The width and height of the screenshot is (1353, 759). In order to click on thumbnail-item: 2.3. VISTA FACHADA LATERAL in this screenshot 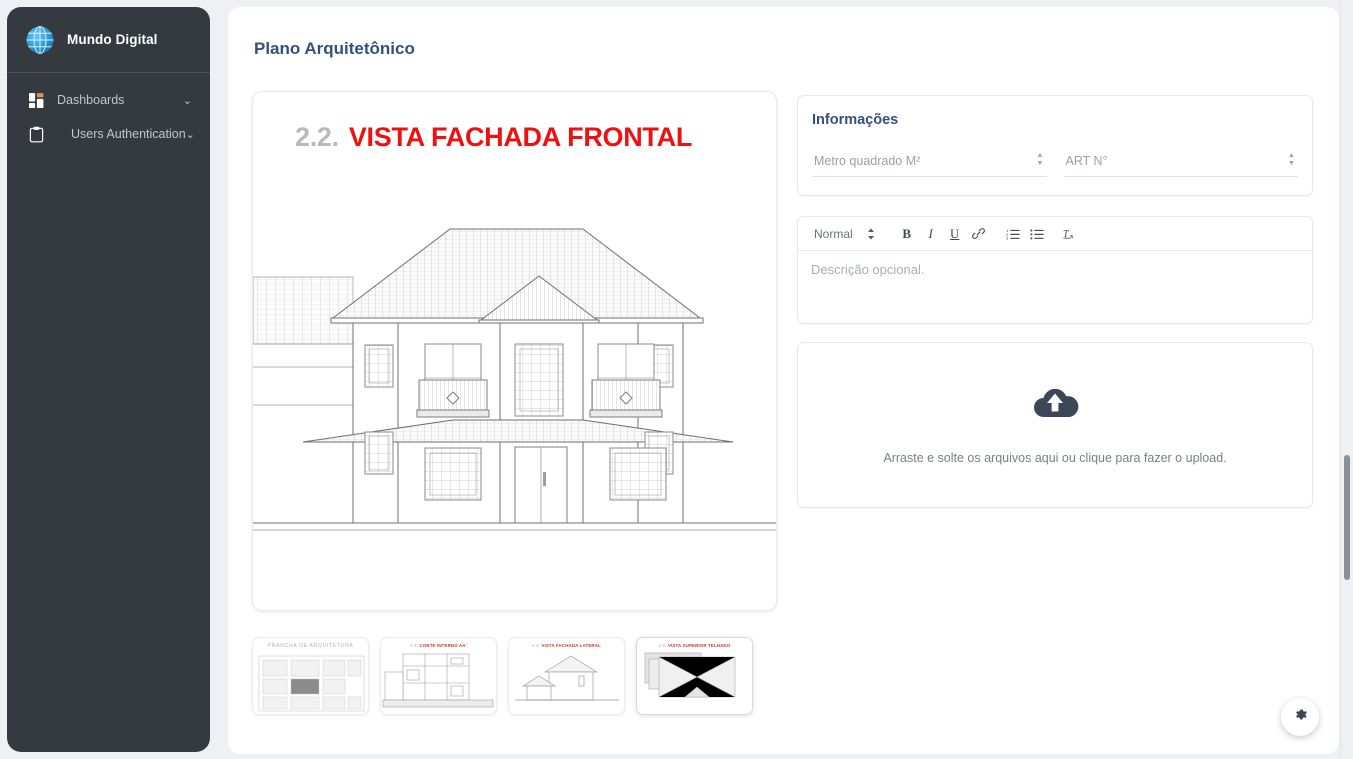, I will do `click(566, 676)`.